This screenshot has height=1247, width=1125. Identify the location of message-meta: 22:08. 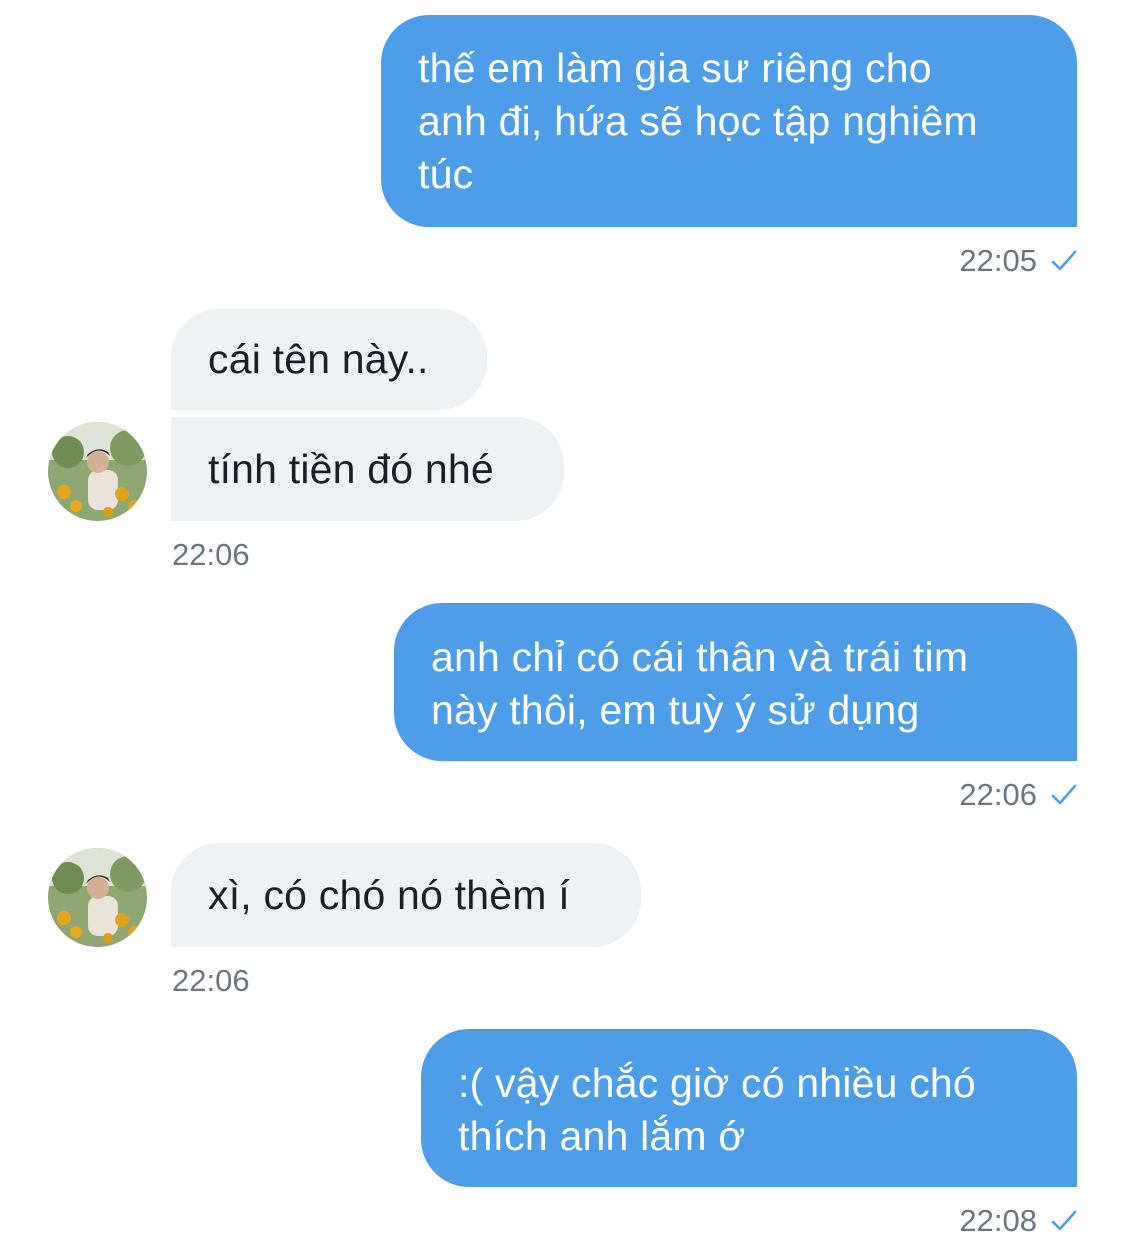
(1018, 1221).